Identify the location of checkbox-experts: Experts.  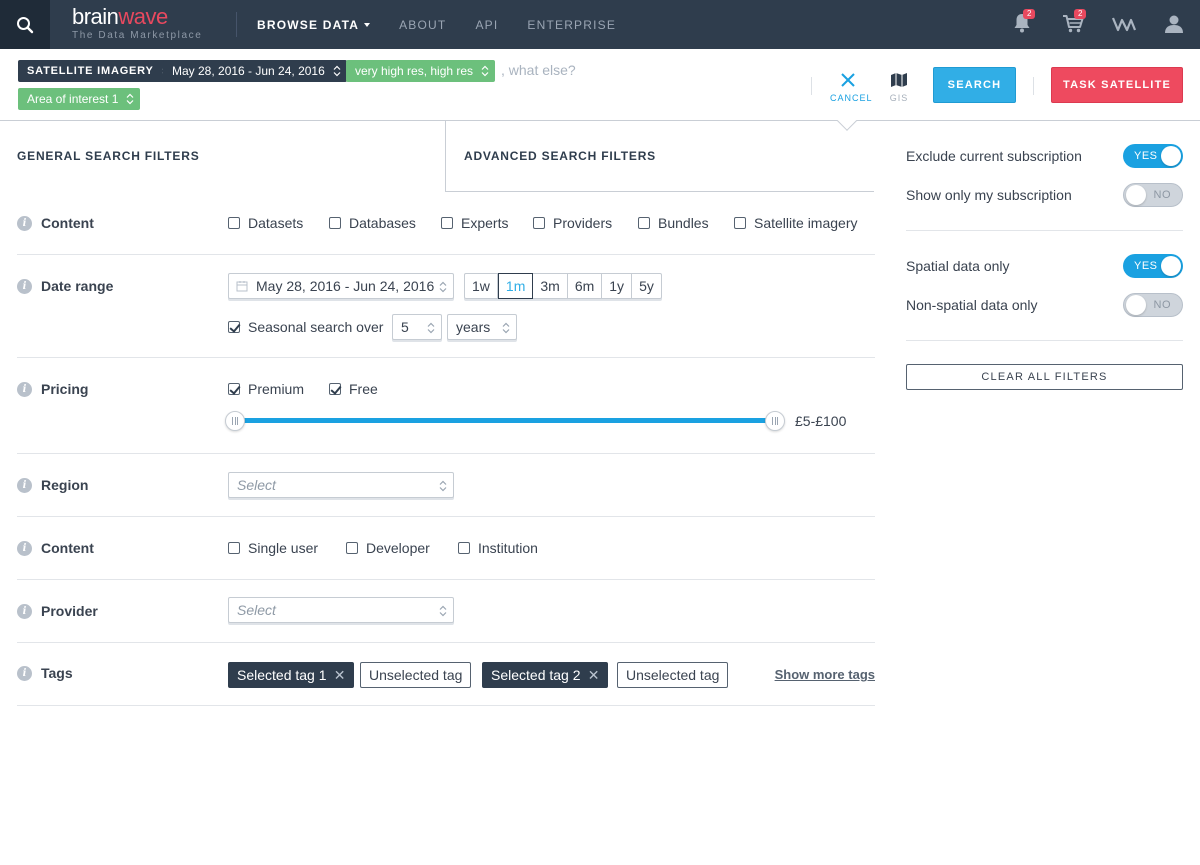
(474, 223).